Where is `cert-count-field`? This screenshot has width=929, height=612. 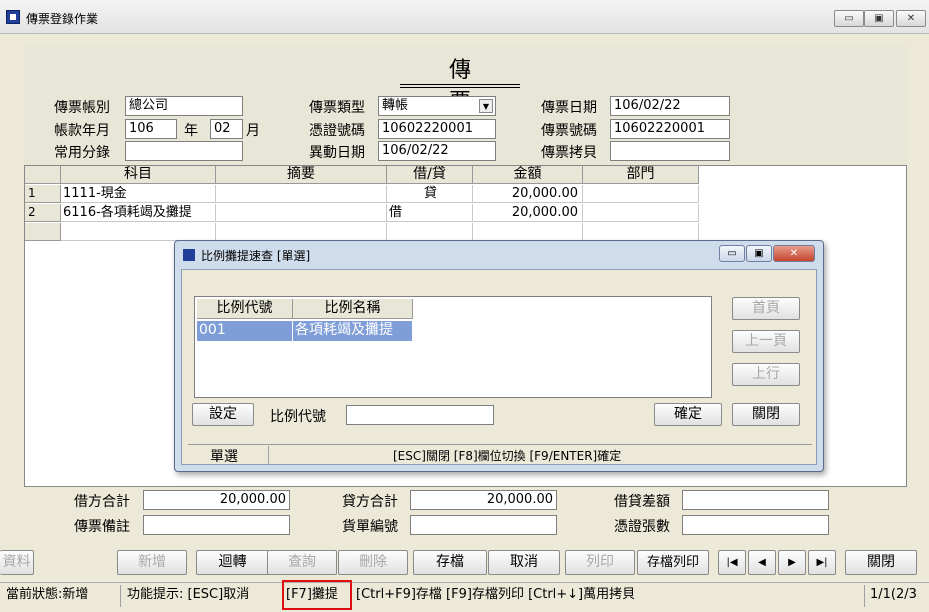
cert-count-field is located at coordinates (755, 525).